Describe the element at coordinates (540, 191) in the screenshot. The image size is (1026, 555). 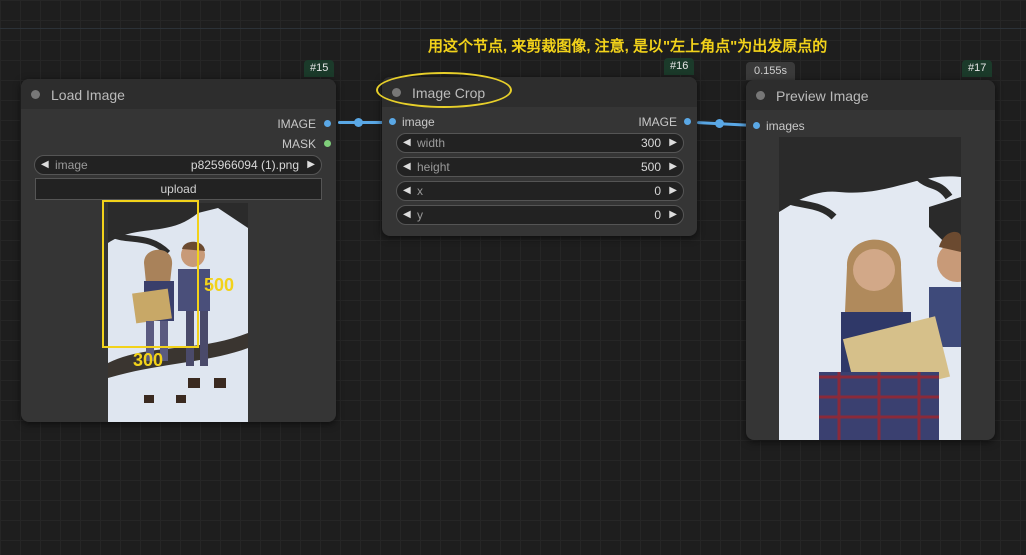
I see `x-stepper: ◀ x 0 ▶` at that location.